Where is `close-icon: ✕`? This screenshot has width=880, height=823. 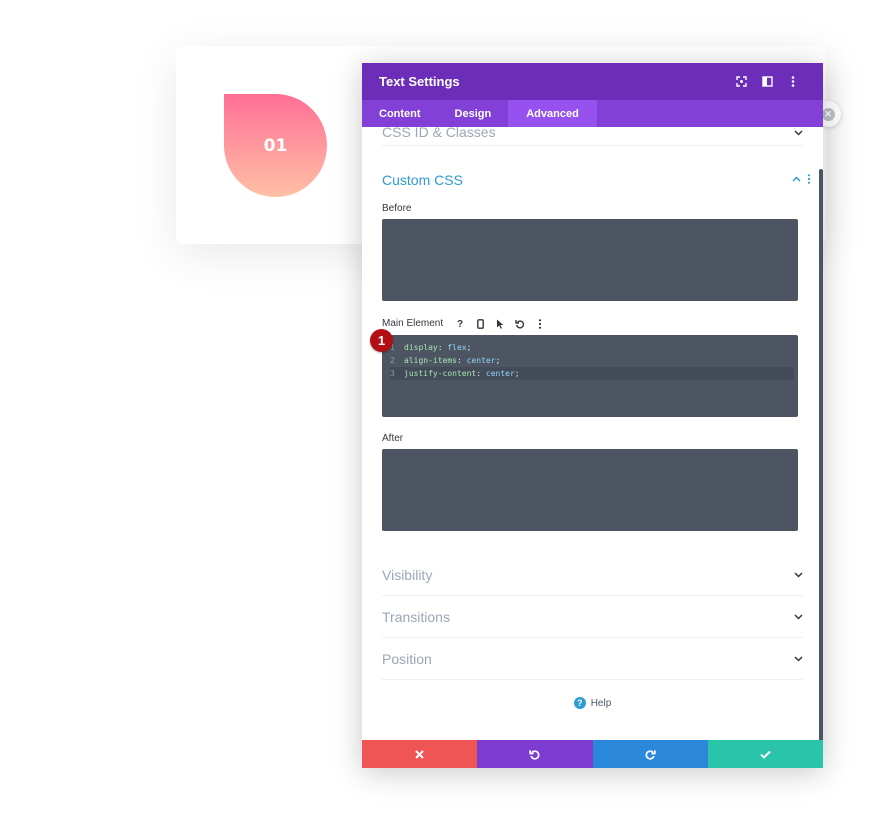
close-icon: ✕ is located at coordinates (828, 114).